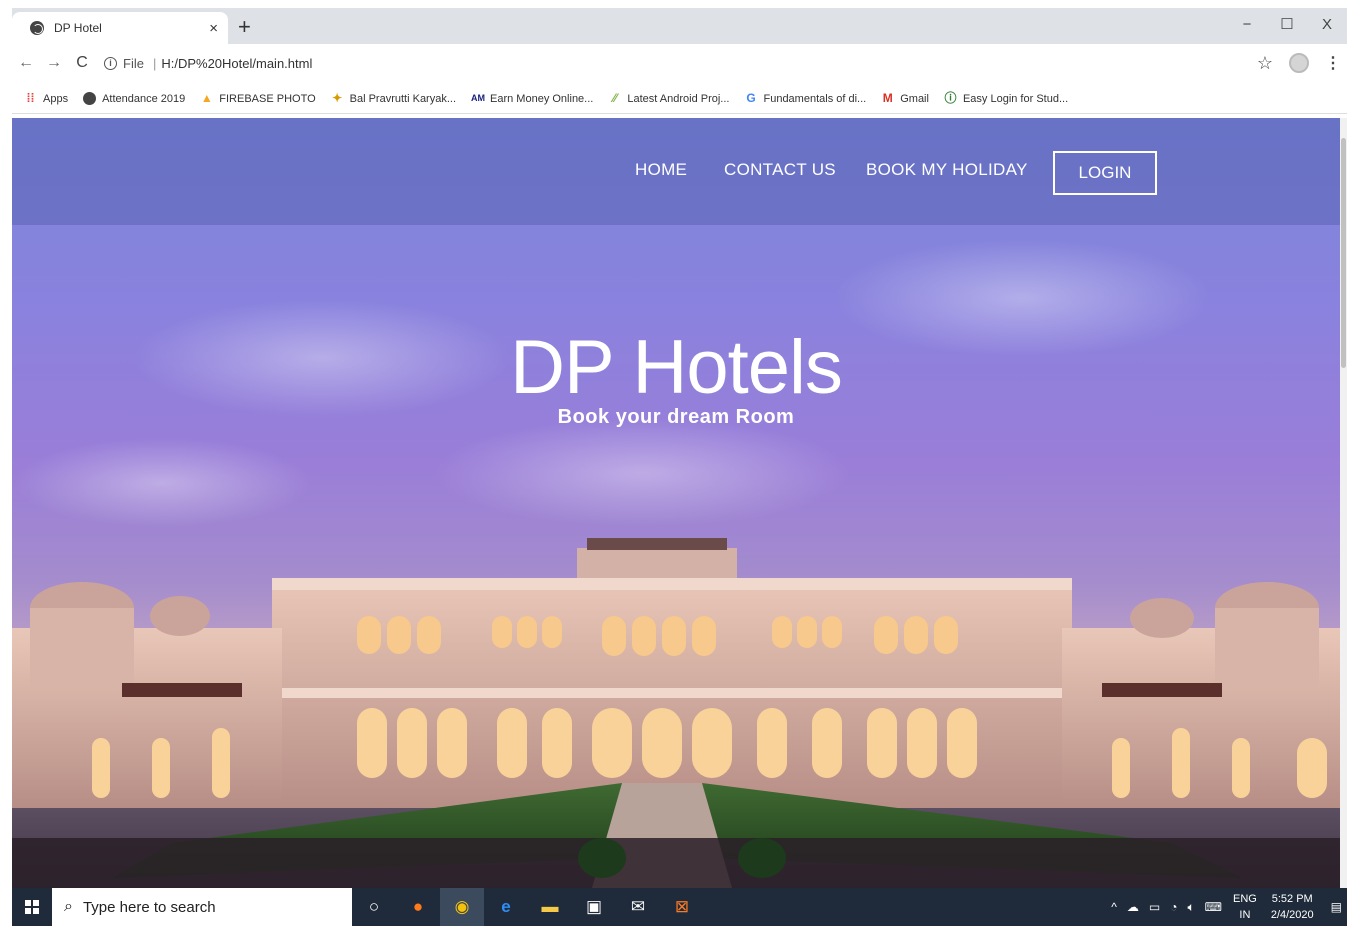  Describe the element at coordinates (478, 98) in the screenshot. I see `am-icon: AM` at that location.